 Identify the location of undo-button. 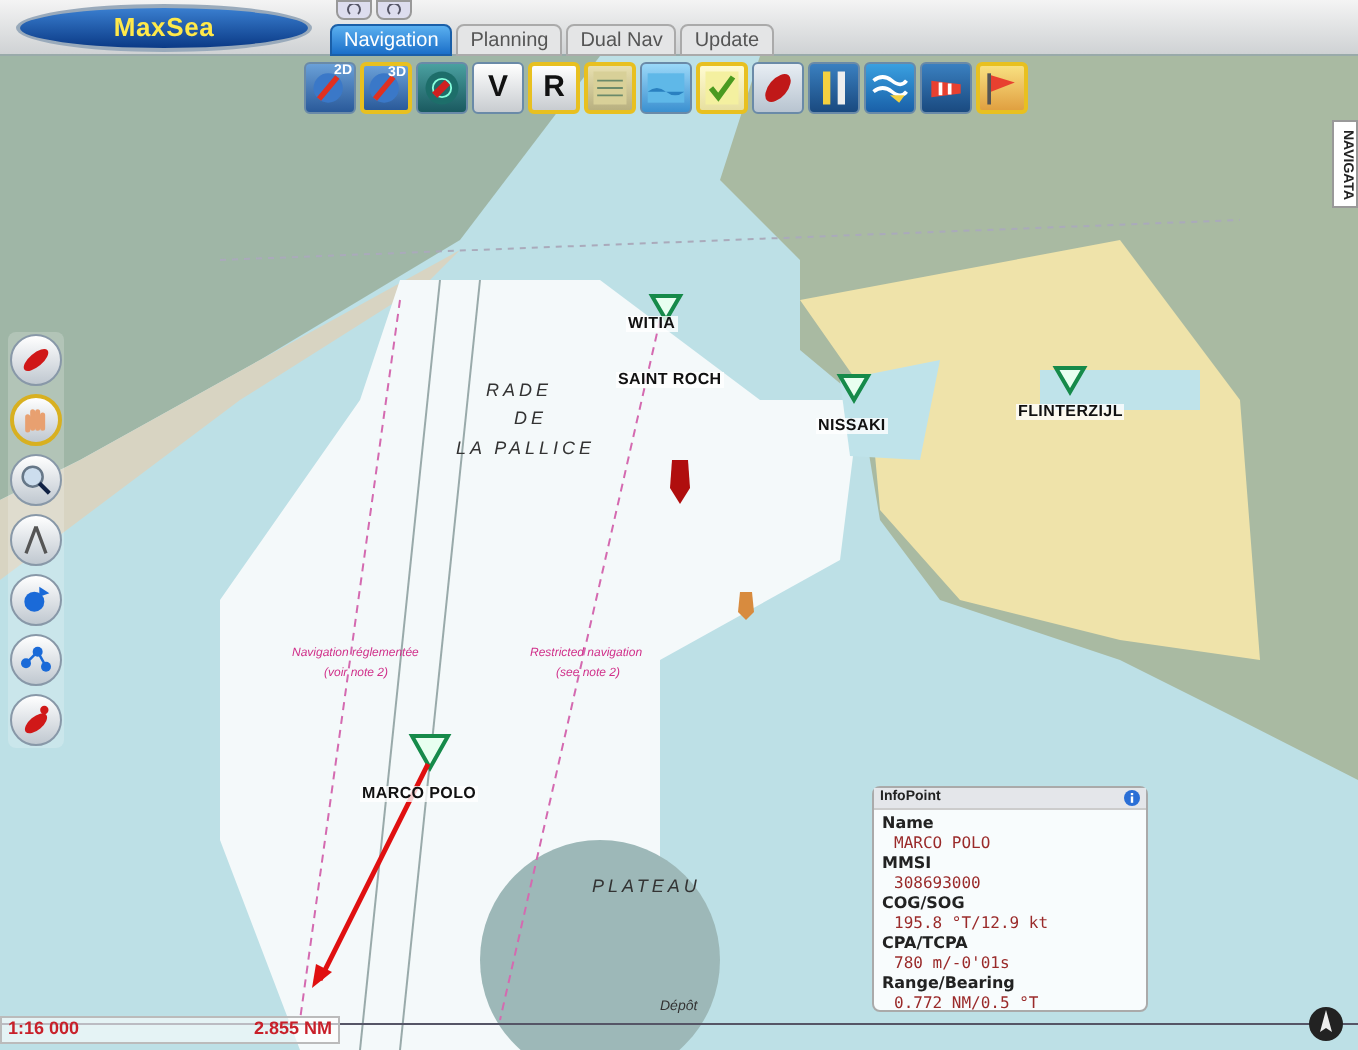
(354, 10).